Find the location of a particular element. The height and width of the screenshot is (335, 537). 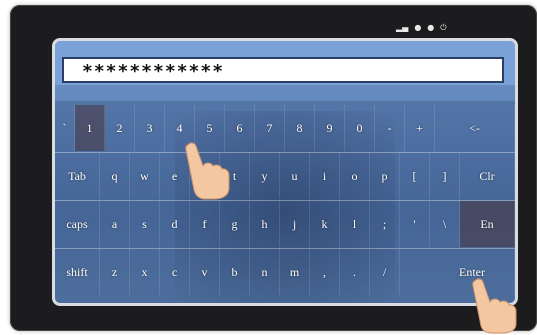

key-symbol: <- is located at coordinates (475, 128).